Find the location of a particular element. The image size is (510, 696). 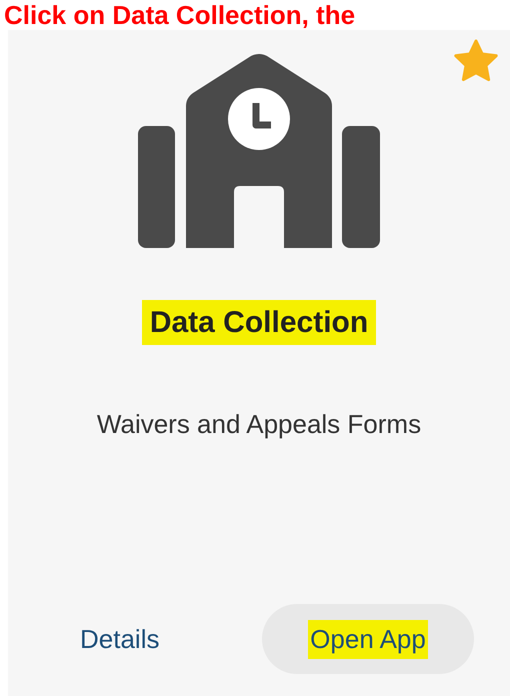

school-clock-icon is located at coordinates (259, 151).